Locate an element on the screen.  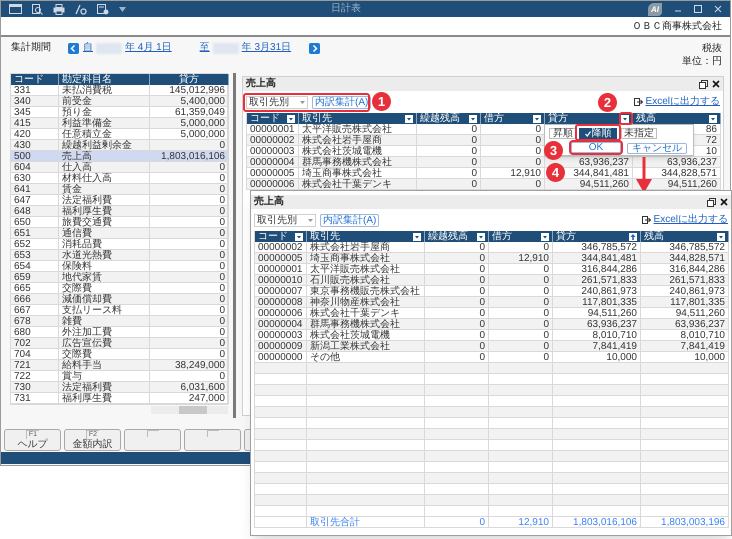
table-row: 641 賃金 0 is located at coordinates (119, 189).